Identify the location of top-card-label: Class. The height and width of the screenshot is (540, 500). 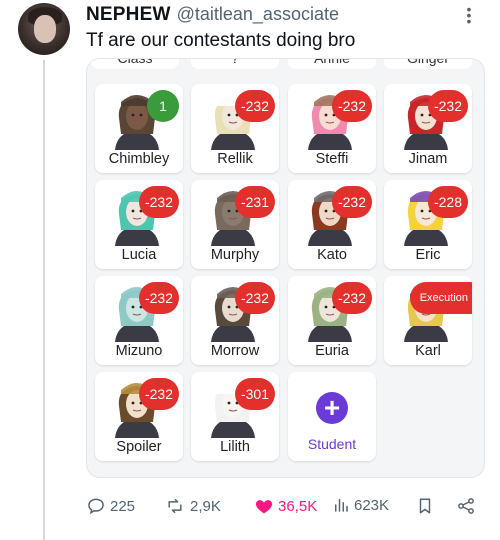
(135, 64).